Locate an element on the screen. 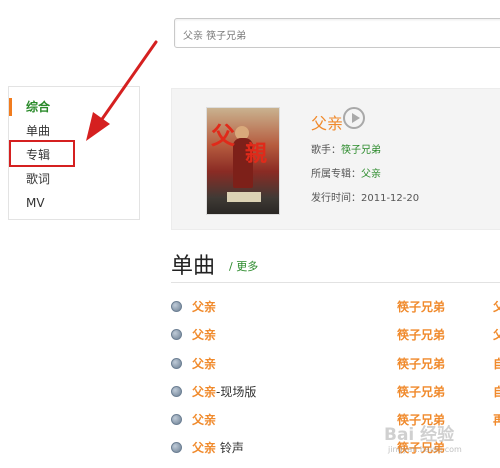 This screenshot has width=500, height=468. release-label: 发行时间： is located at coordinates (336, 198).